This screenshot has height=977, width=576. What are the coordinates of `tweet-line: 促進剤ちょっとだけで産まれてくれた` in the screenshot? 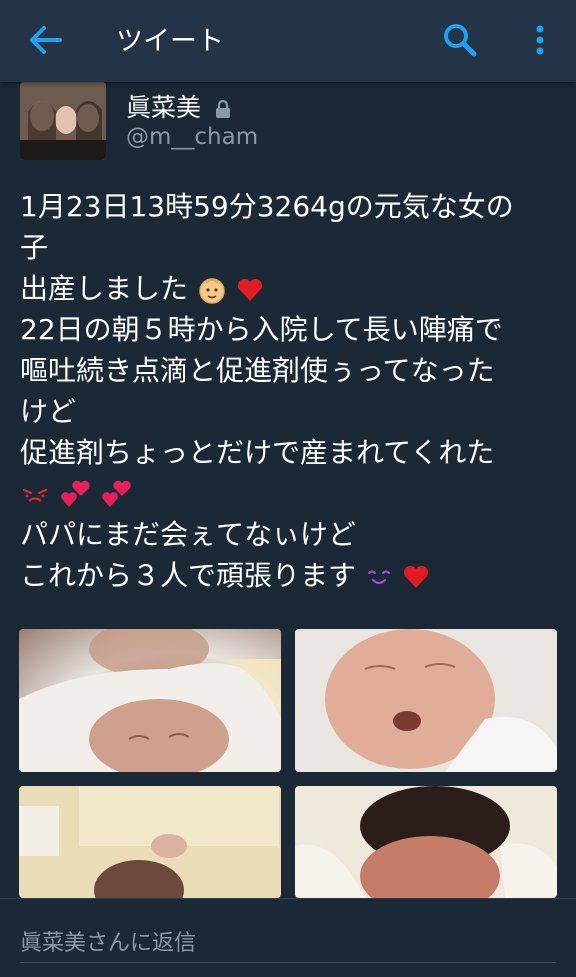 It's located at (257, 452).